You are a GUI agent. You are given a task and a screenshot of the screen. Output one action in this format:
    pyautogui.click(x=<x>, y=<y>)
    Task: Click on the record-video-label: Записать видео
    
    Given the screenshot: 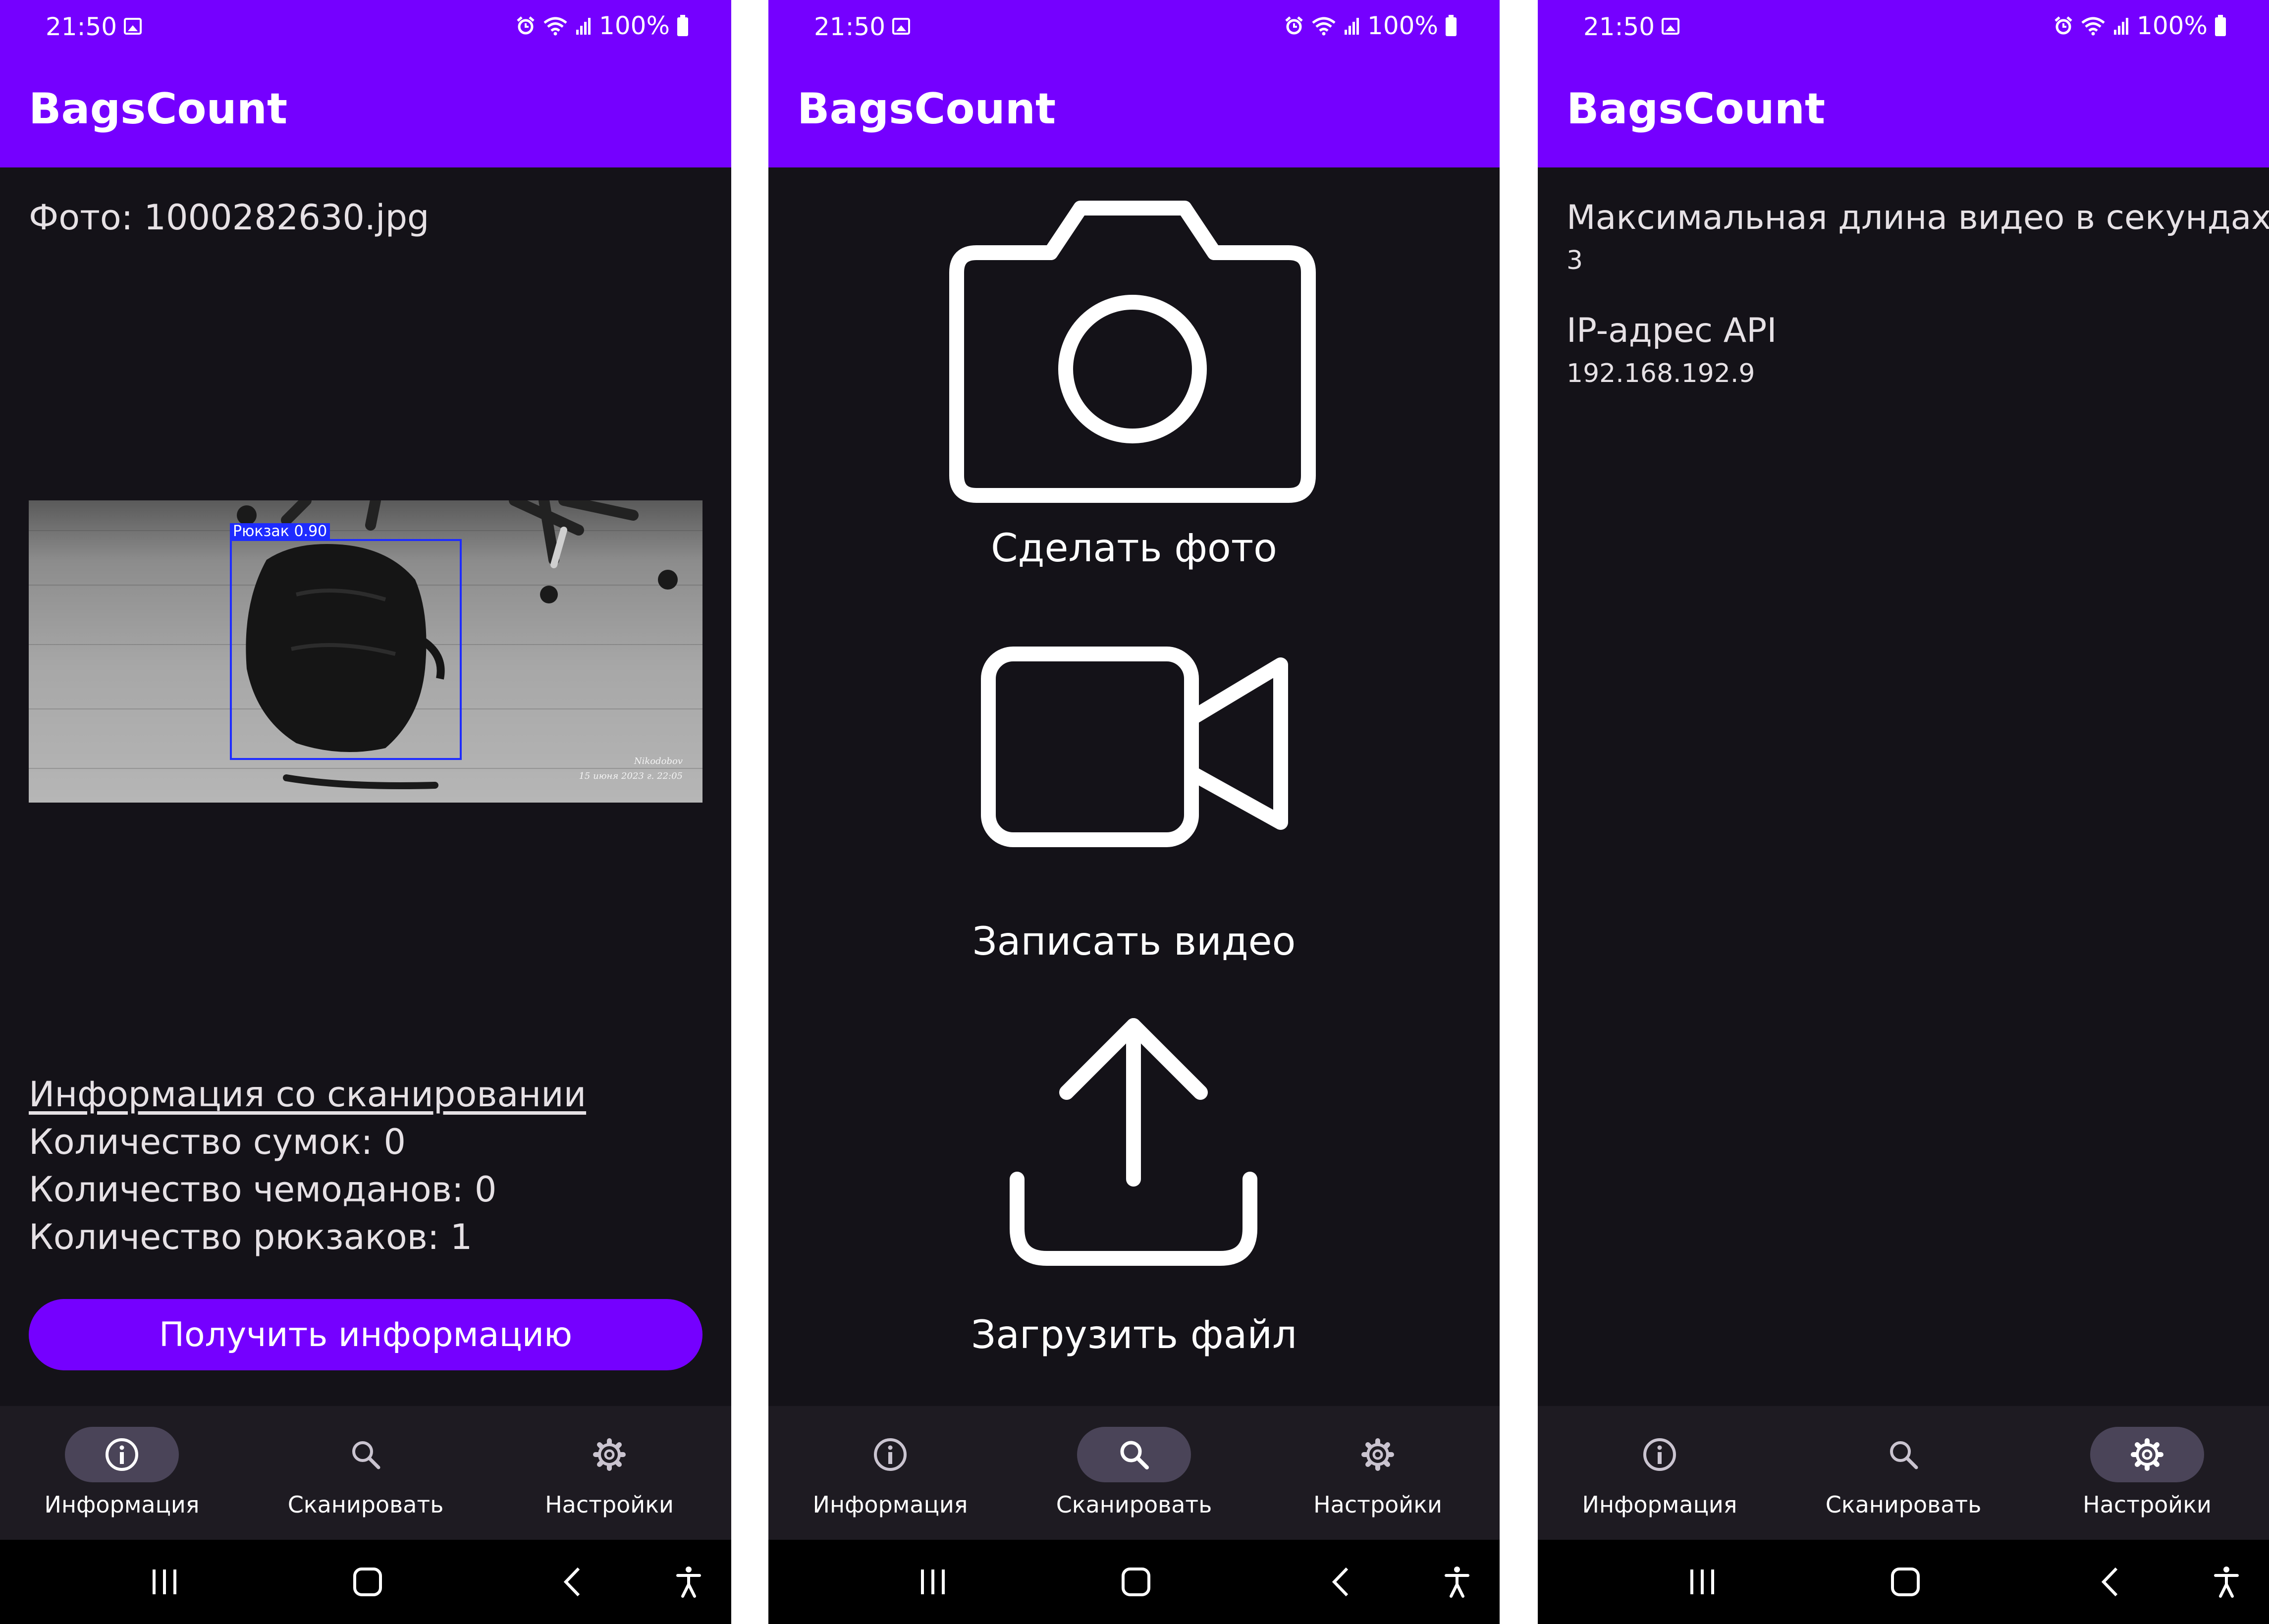 What is the action you would take?
    pyautogui.click(x=1134, y=942)
    